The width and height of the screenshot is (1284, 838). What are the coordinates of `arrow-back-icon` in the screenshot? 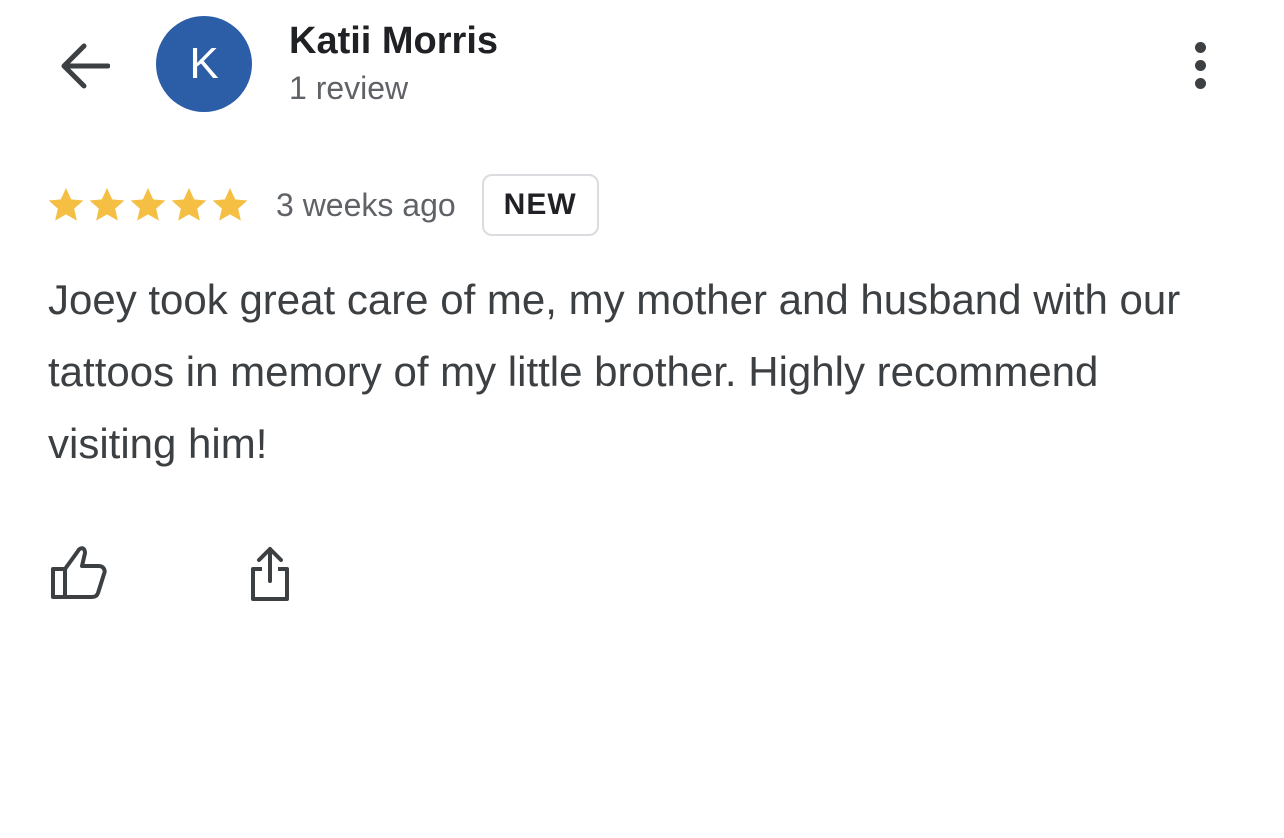 It's located at (85, 66).